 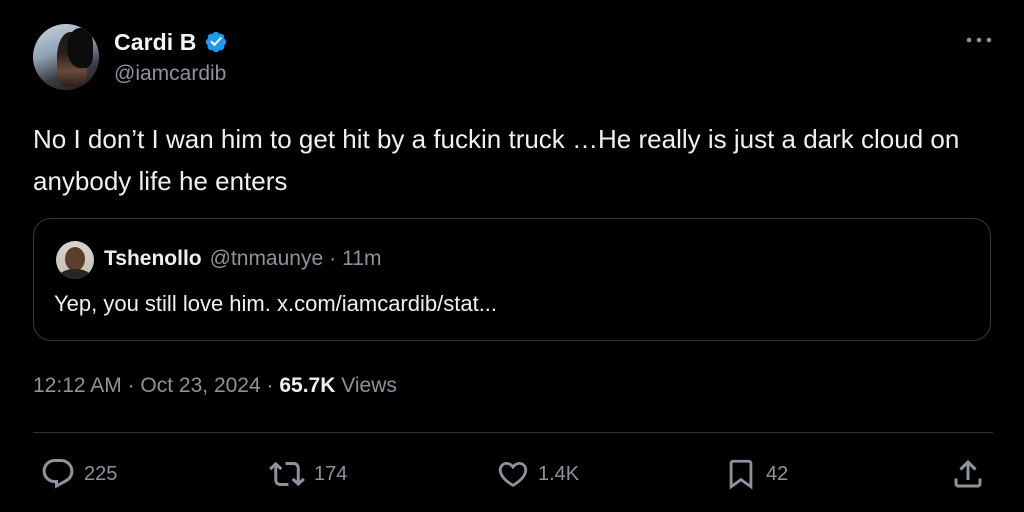 What do you see at coordinates (559, 473) in the screenshot?
I see `like-count: 1.4K` at bounding box center [559, 473].